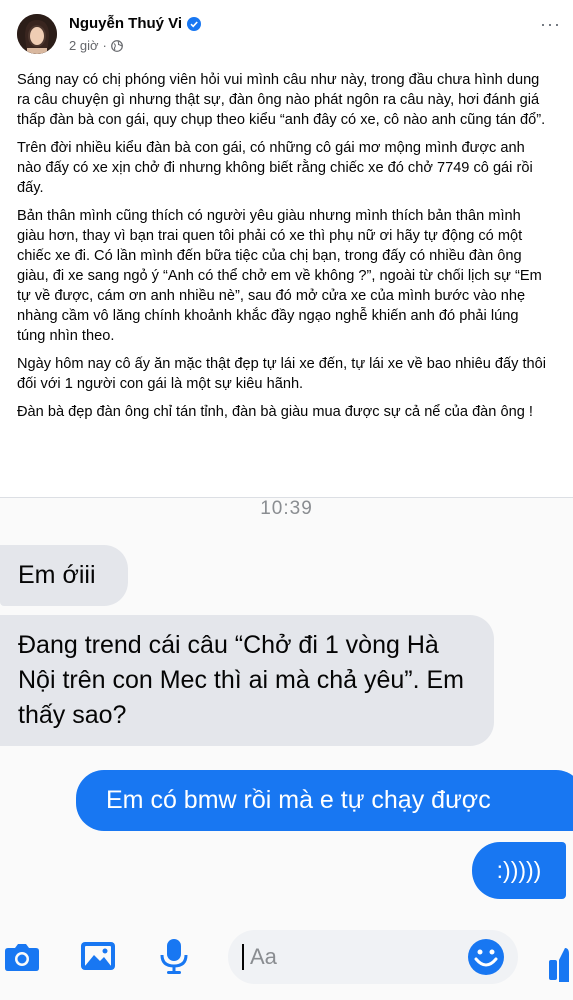 Image resolution: width=573 pixels, height=1000 pixels. Describe the element at coordinates (84, 45) in the screenshot. I see `post-time: 2 giờ` at that location.